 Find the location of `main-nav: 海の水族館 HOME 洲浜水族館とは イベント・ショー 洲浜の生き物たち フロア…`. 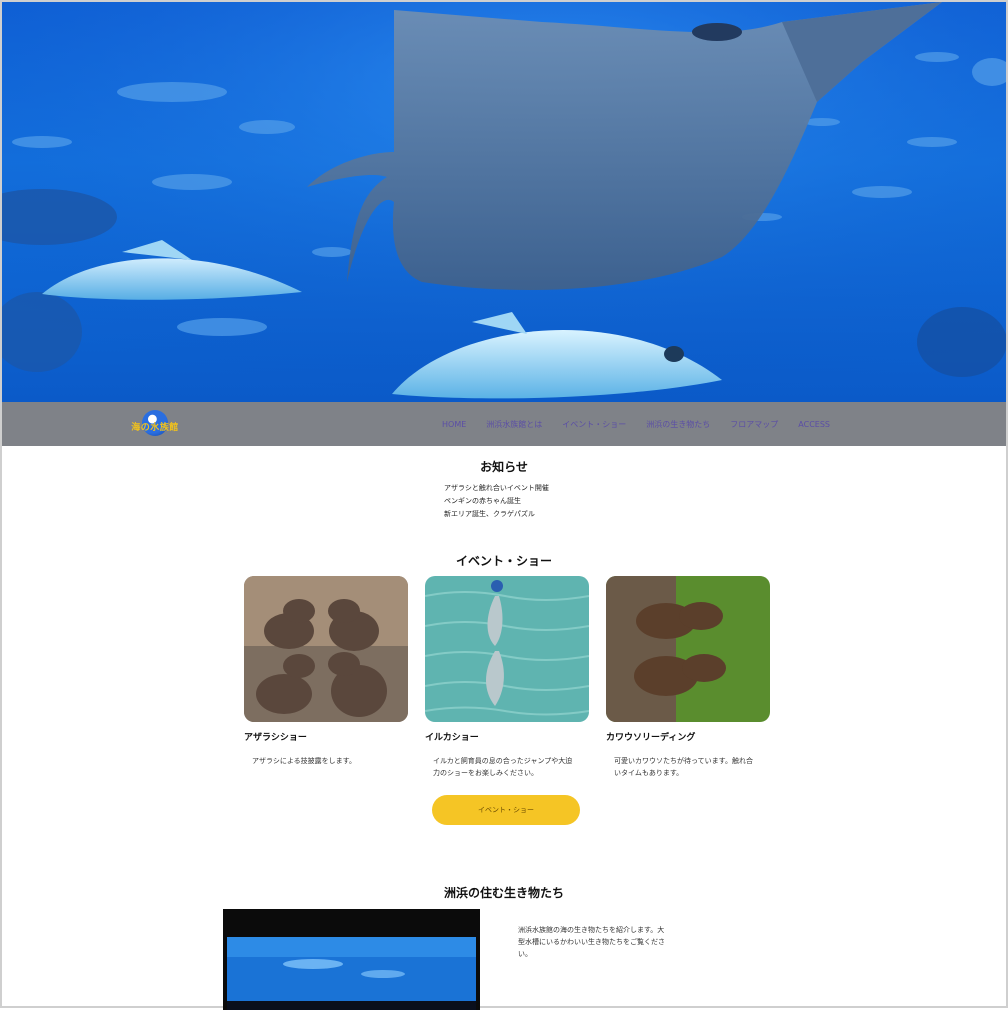

main-nav: 海の水族館 HOME 洲浜水族館とは イベント・ショー 洲浜の生き物たち フロア… is located at coordinates (504, 424).